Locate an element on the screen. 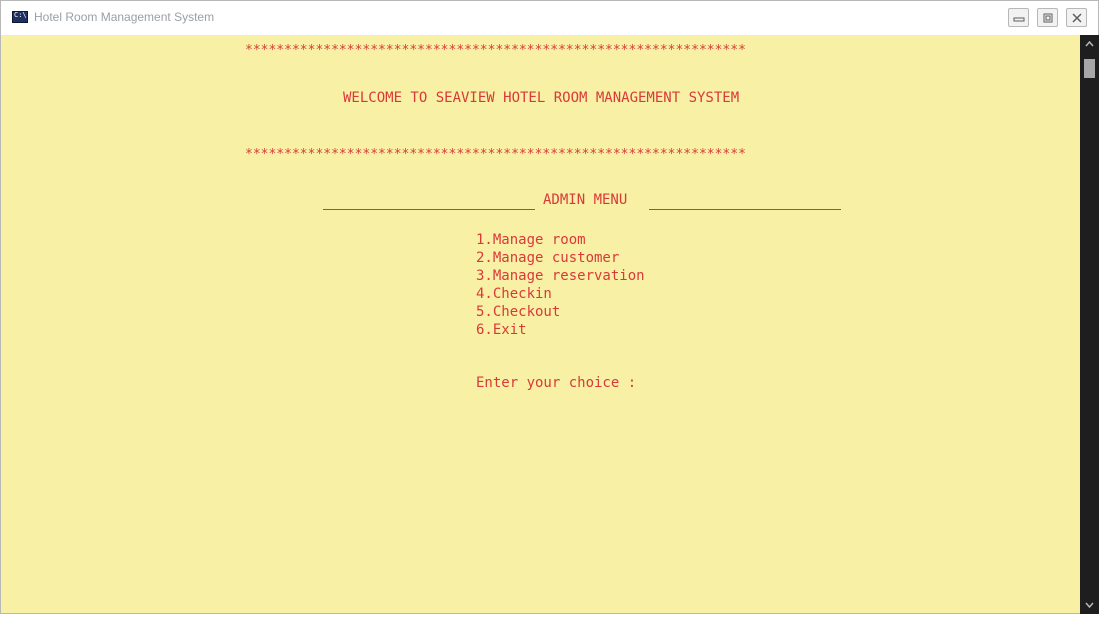 The width and height of the screenshot is (1099, 618). left-rule is located at coordinates (429, 209).